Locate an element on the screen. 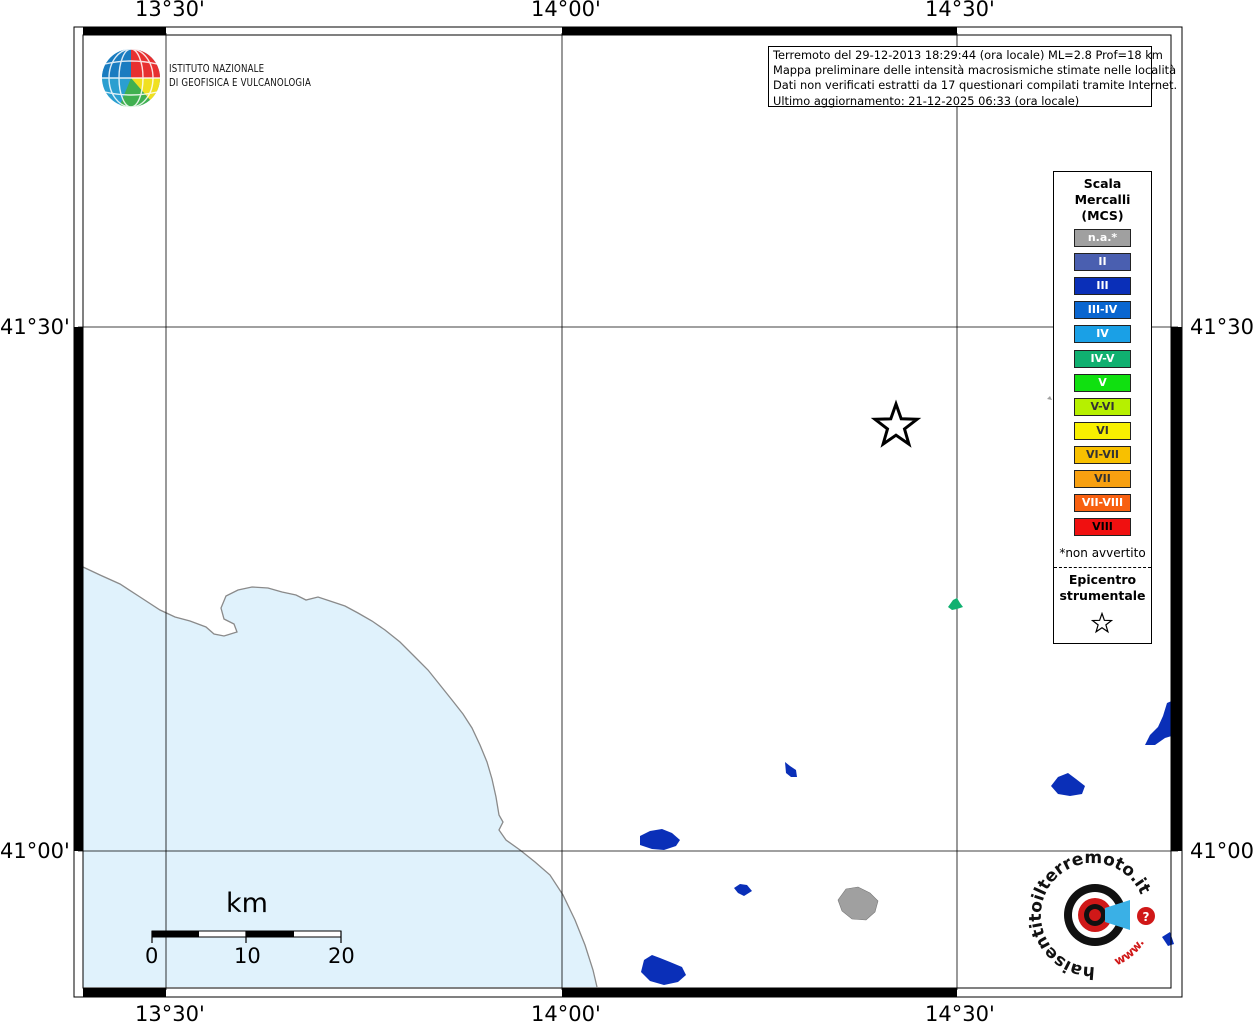 The image size is (1255, 1026). locality-intensity-iv-v is located at coordinates (955, 604).